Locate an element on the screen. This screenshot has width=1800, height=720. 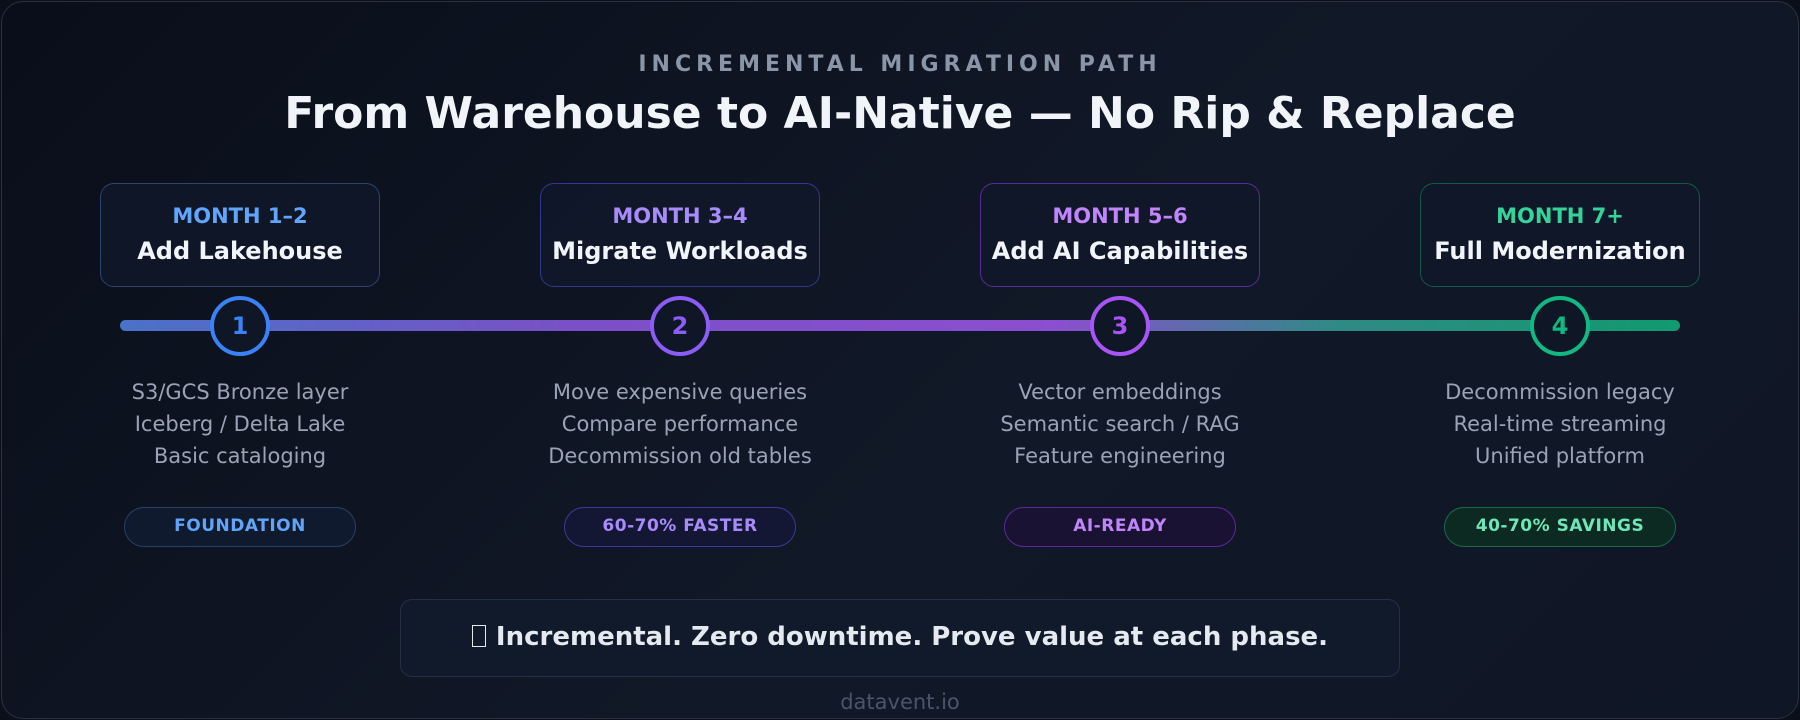
phase-2-detail: Compare performance is located at coordinates (680, 424).